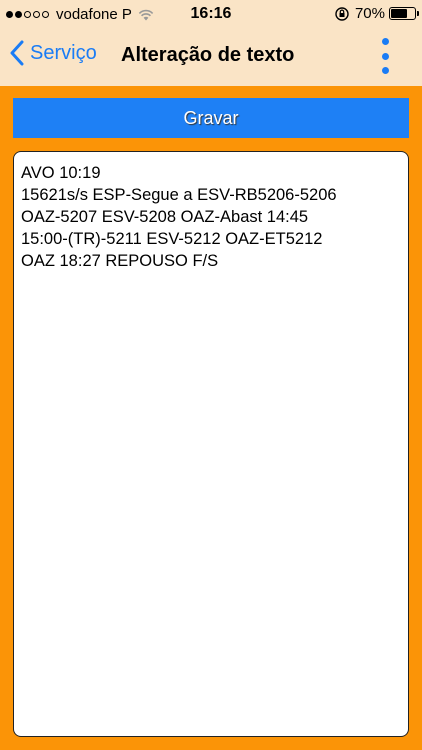 The height and width of the screenshot is (750, 422). What do you see at coordinates (342, 13) in the screenshot?
I see `rotation-lock-icon` at bounding box center [342, 13].